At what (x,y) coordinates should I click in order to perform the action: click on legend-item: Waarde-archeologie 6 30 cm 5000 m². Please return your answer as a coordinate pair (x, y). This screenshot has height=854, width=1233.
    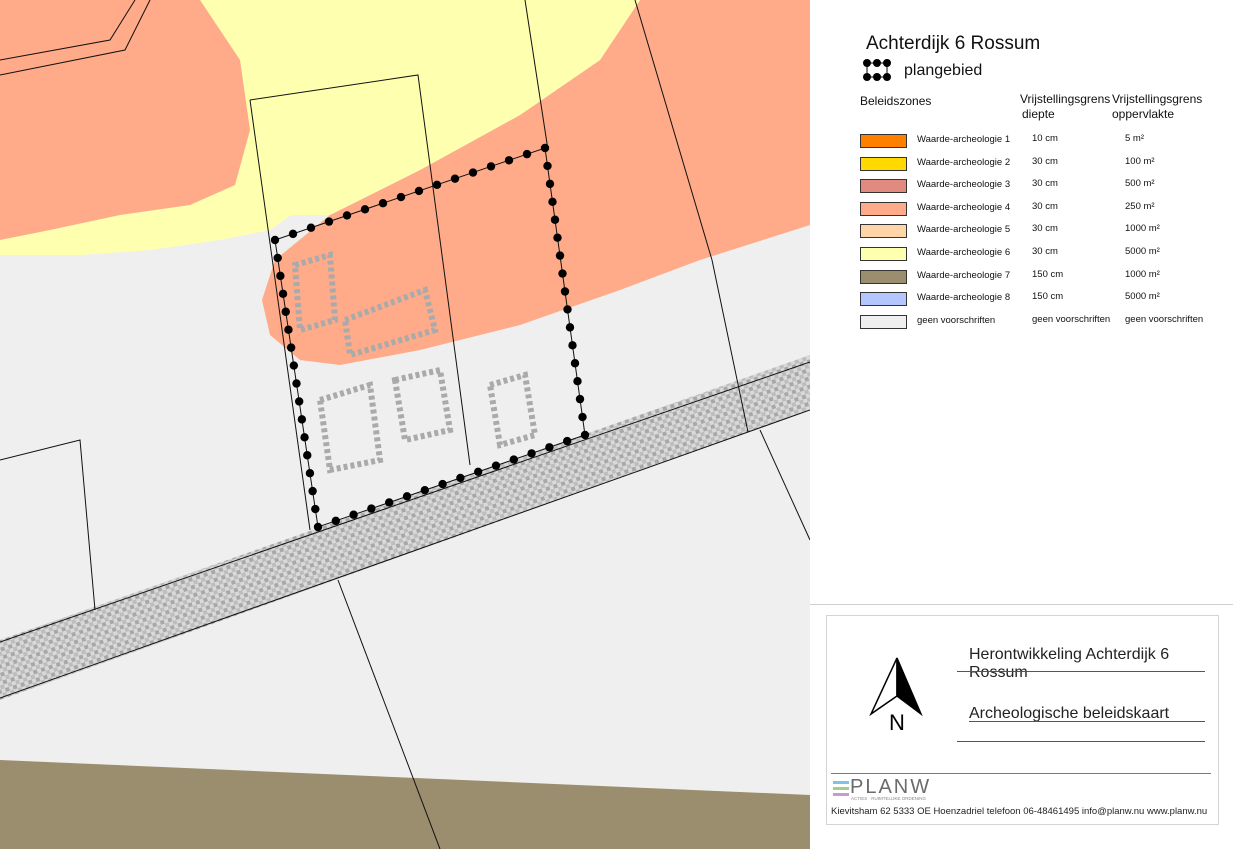
    Looking at the image, I should click on (1040, 254).